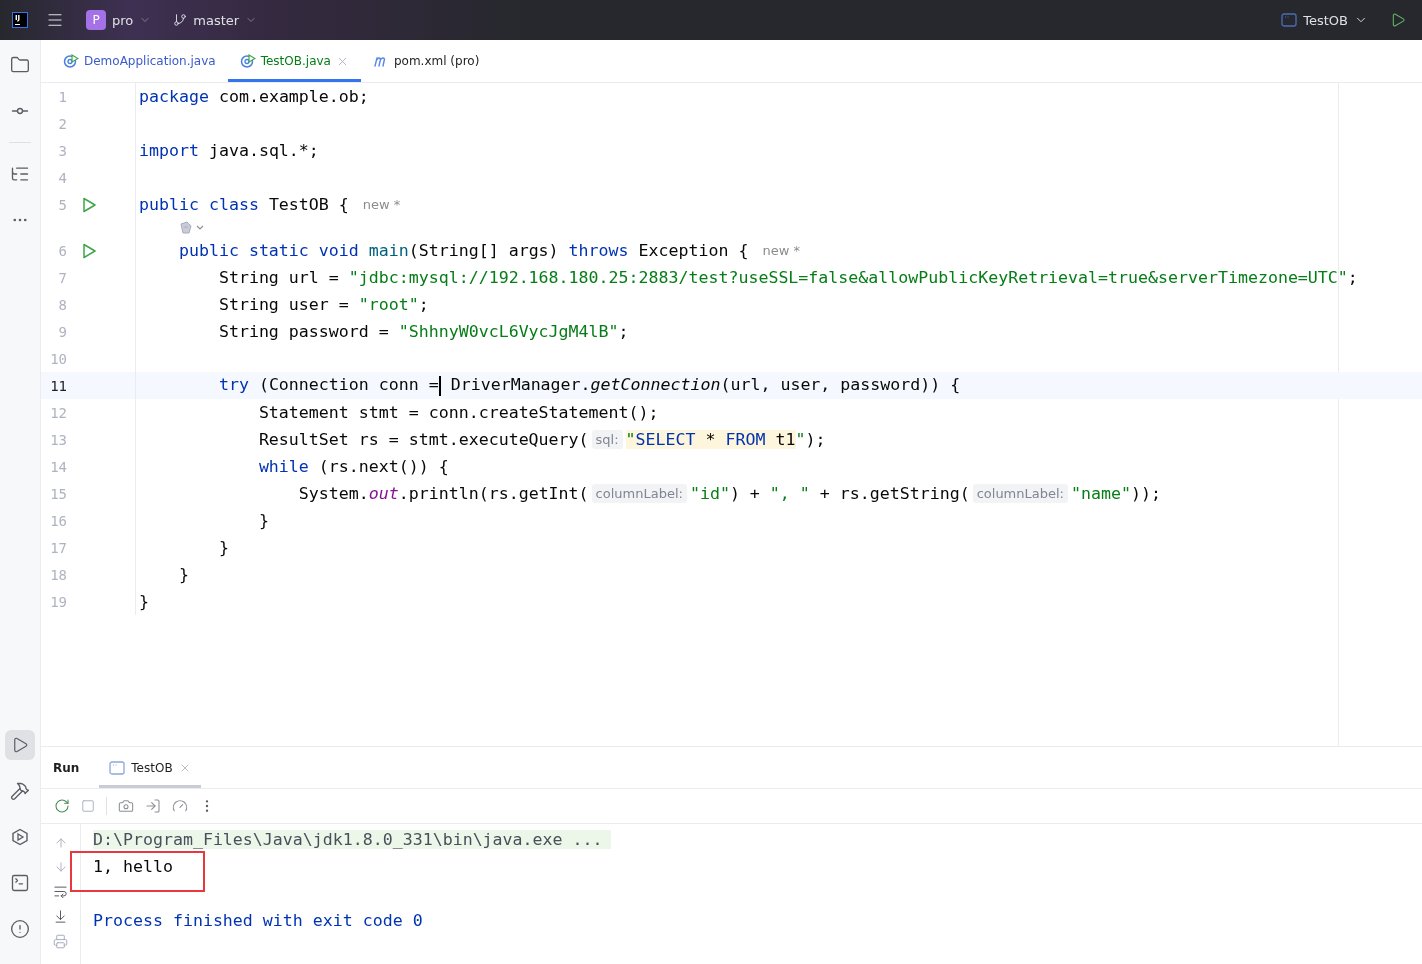 This screenshot has width=1422, height=964. I want to click on terminal-icon, so click(20, 883).